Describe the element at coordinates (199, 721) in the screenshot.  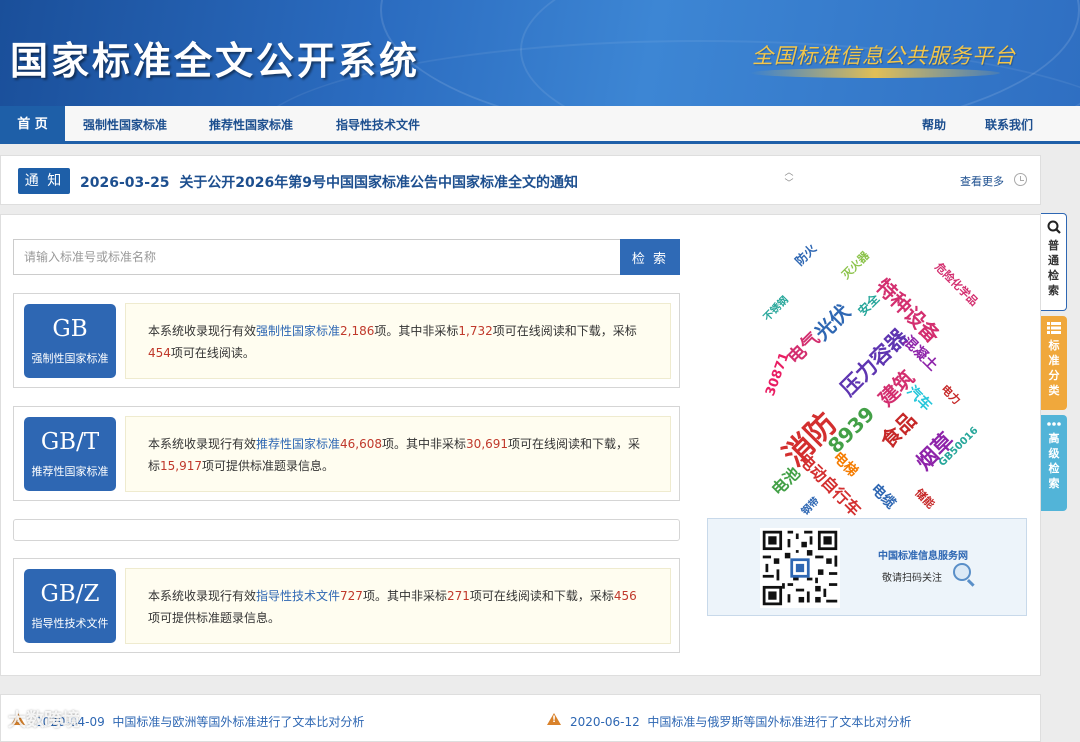
I see `news-link: 2020-04-09 中国标准与欧洲等国外标准进行了文本比对分析` at that location.